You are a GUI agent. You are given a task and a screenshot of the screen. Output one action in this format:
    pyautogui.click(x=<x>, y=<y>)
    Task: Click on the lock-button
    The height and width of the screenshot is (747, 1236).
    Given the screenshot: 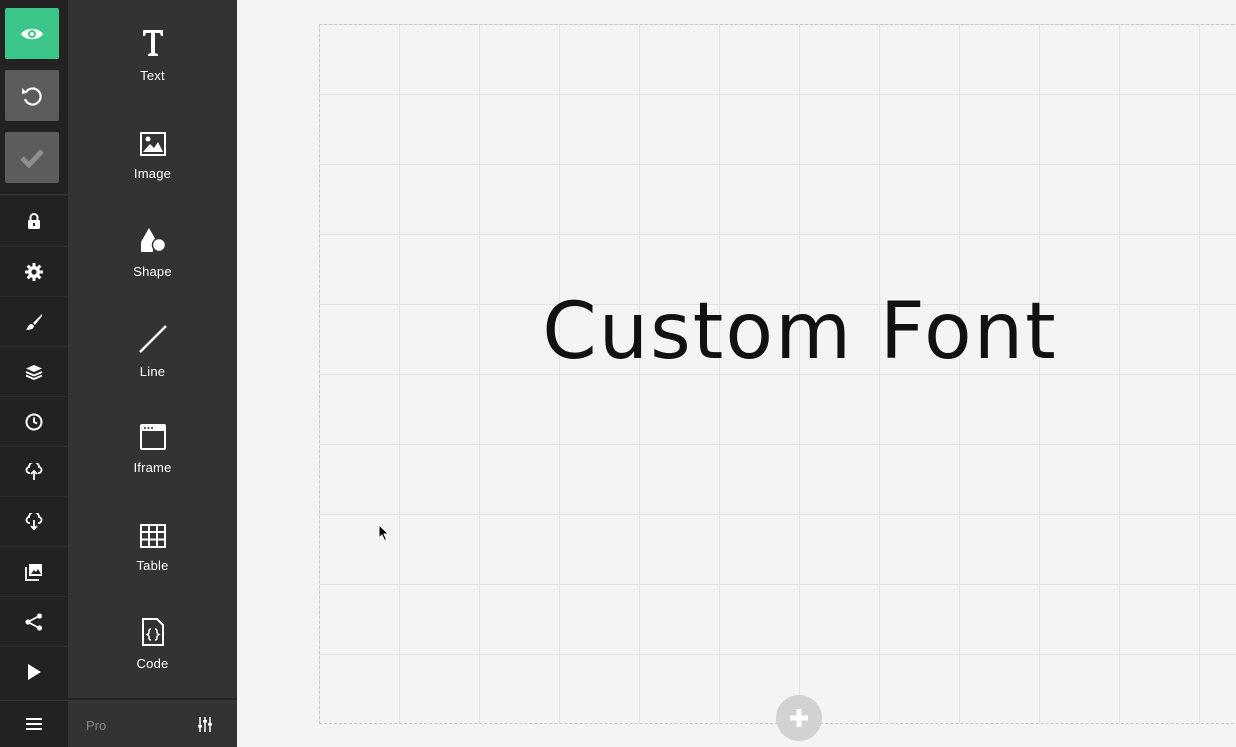 What is the action you would take?
    pyautogui.click(x=34, y=220)
    